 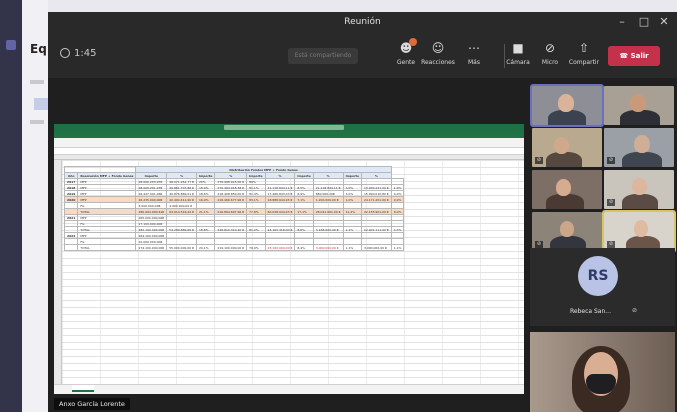 I want to click on leave-button: ☎ Salir, so click(x=634, y=56).